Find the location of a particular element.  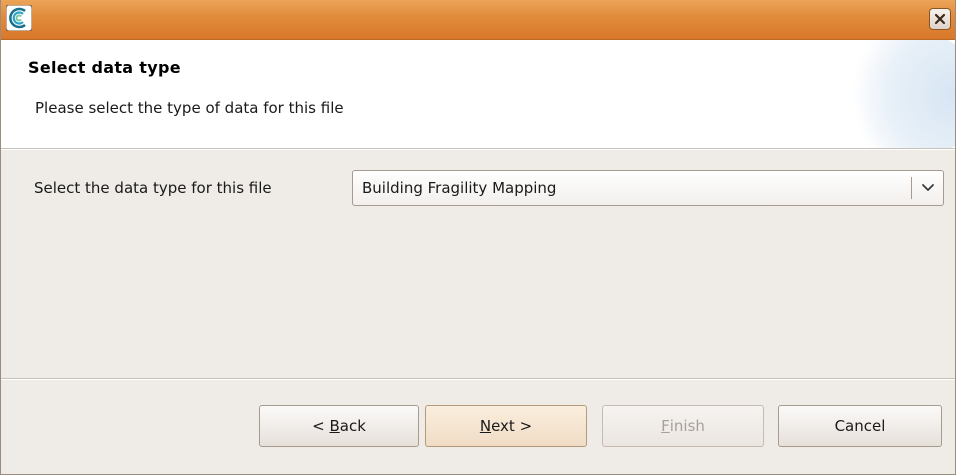

data-type-dropdown: Building Fragility Mapping is located at coordinates (648, 188).